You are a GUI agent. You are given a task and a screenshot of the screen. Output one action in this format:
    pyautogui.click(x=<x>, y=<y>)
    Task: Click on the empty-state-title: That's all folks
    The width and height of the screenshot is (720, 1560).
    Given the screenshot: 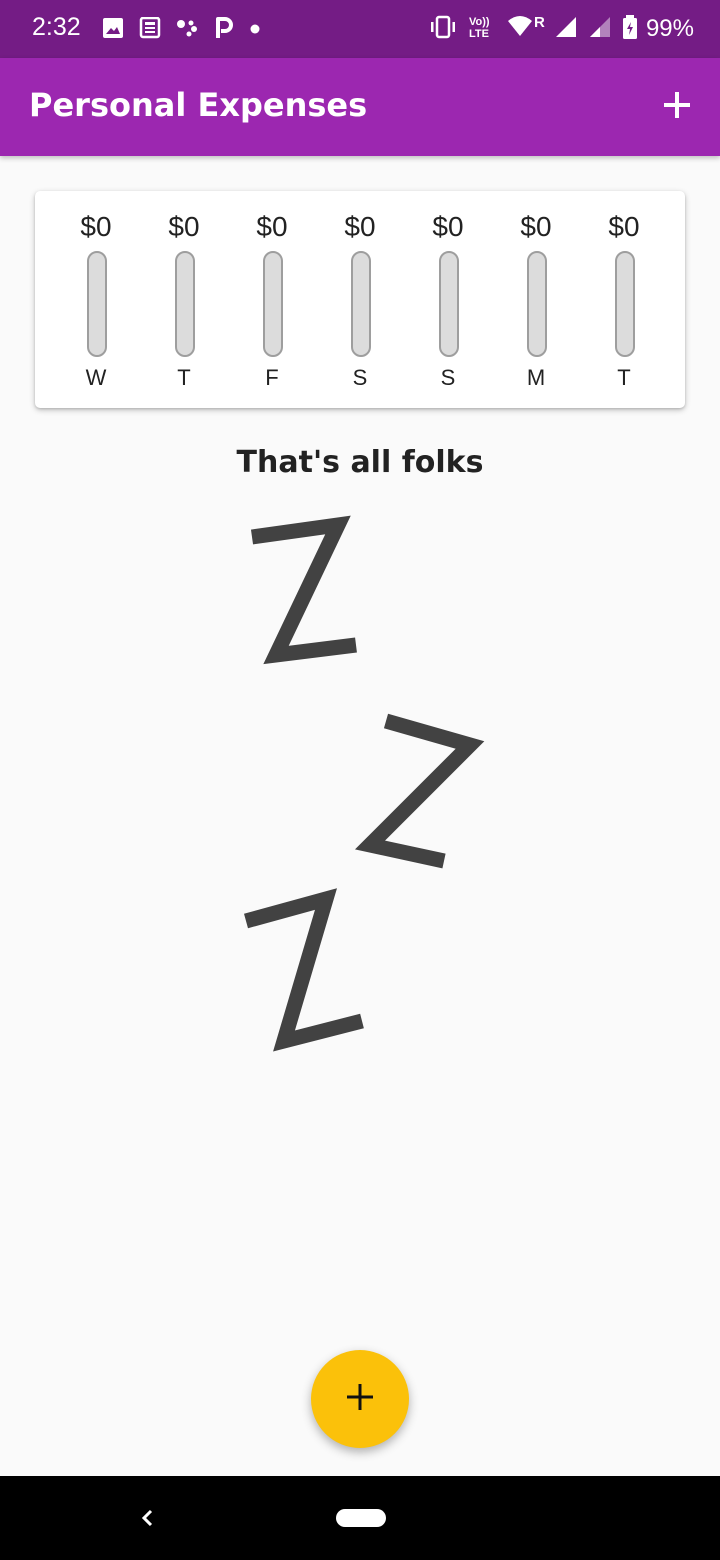 What is the action you would take?
    pyautogui.click(x=360, y=462)
    